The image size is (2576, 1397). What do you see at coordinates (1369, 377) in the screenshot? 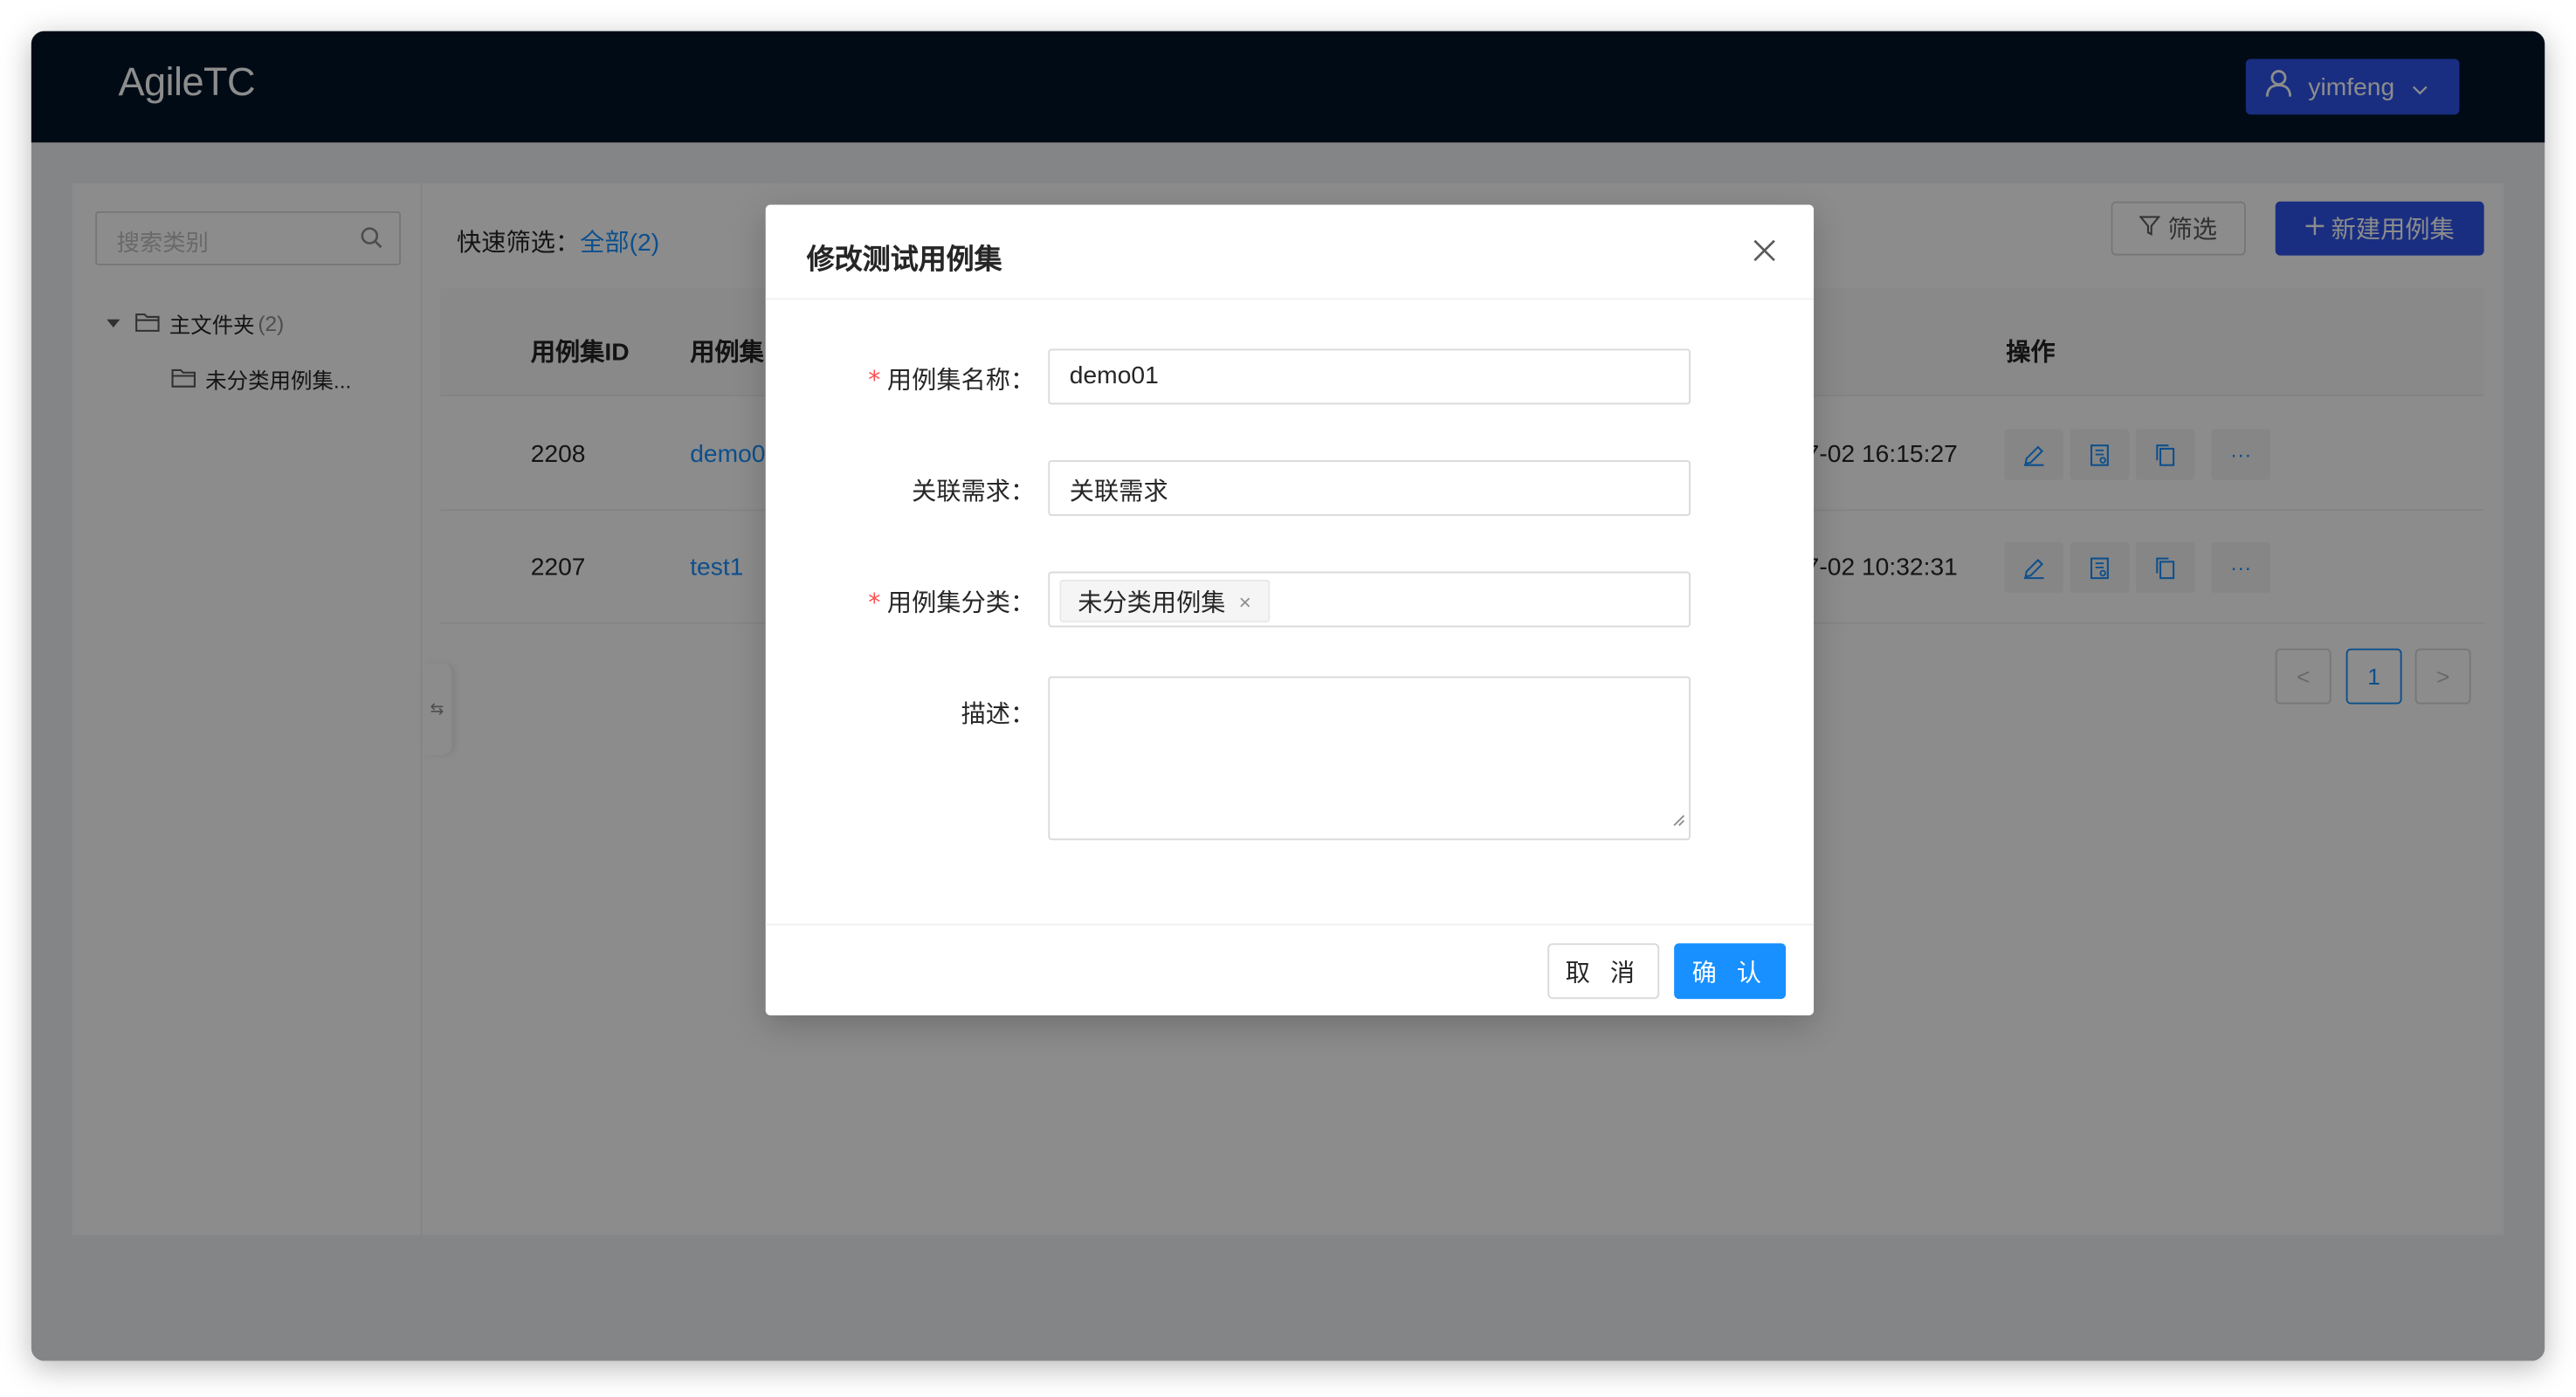
I see `caseset-name-input: demo01` at bounding box center [1369, 377].